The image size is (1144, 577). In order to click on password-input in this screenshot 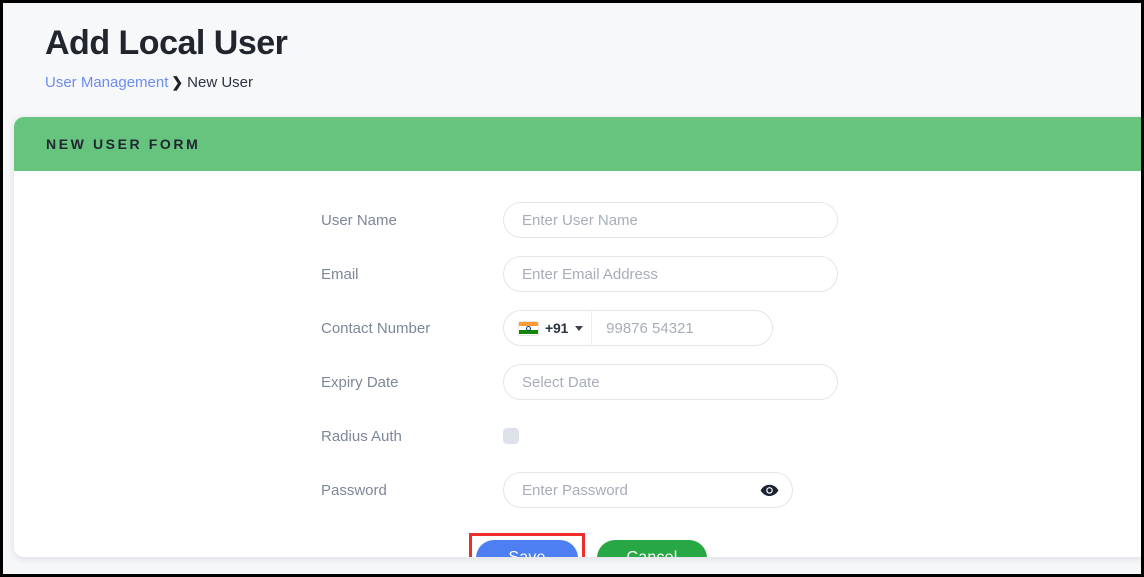, I will do `click(648, 490)`.